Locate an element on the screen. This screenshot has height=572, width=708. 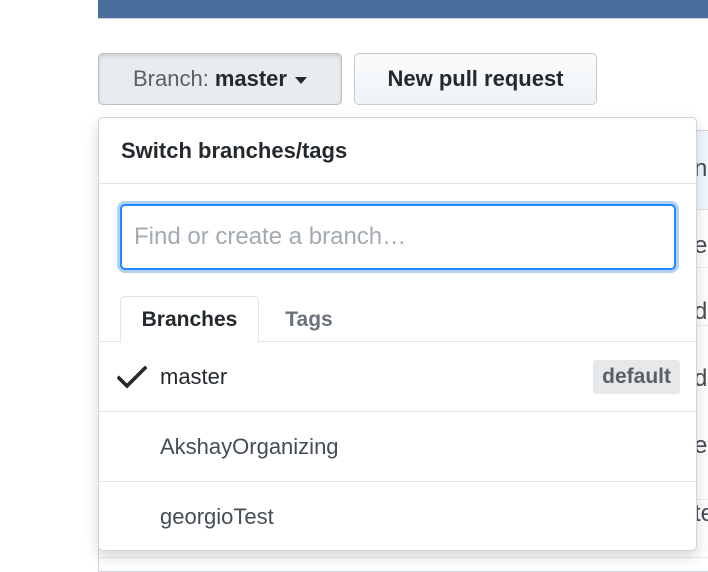
tab-branches: Branches is located at coordinates (189, 319).